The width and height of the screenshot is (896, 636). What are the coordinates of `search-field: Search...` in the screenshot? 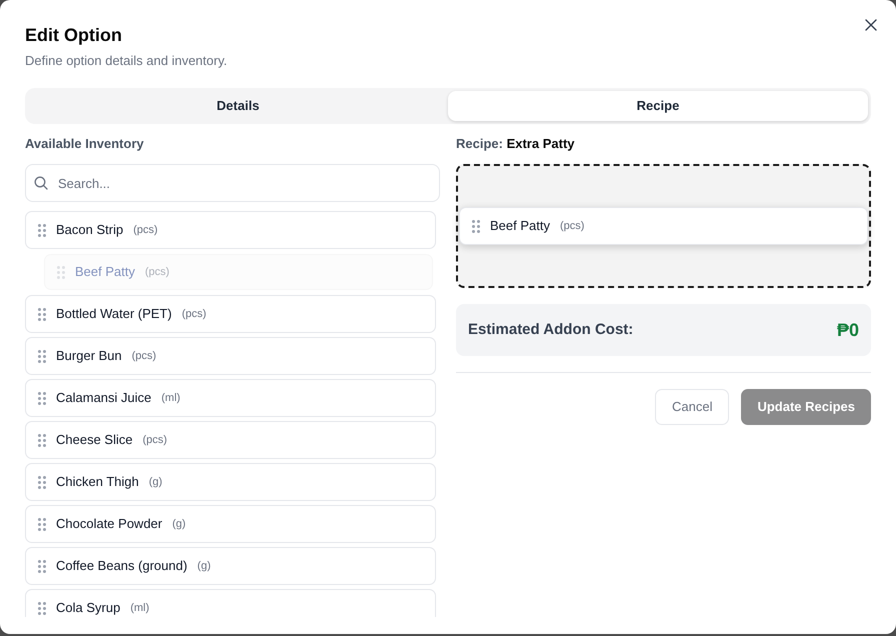 It's located at (232, 183).